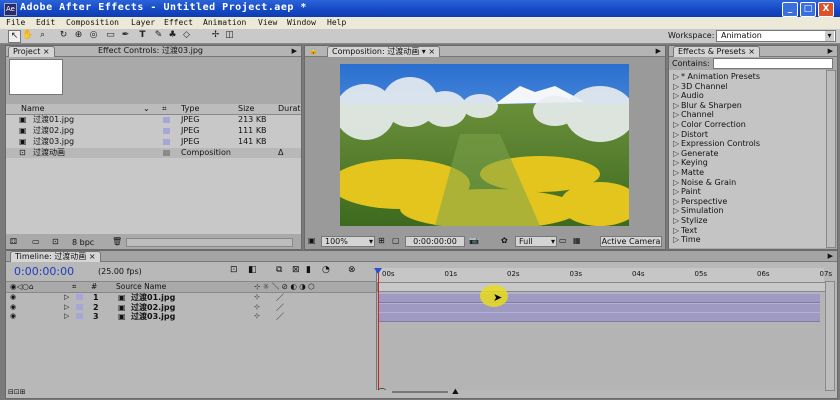 The height and width of the screenshot is (400, 840). I want to click on effects-category: ▷ Keying, so click(690, 163).